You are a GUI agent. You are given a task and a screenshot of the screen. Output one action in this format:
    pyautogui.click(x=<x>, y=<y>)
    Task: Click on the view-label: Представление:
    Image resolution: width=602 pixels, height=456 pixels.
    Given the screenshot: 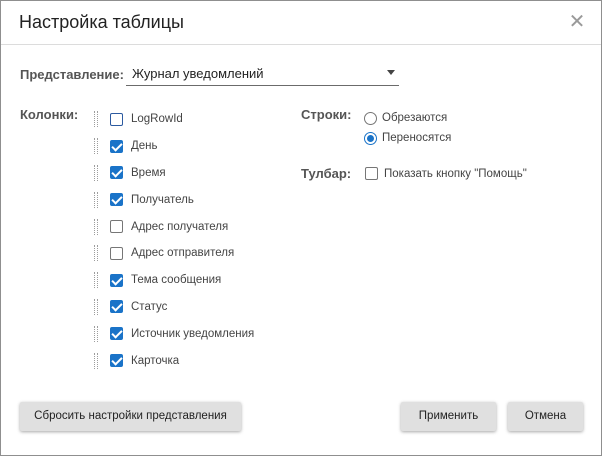 What is the action you would take?
    pyautogui.click(x=72, y=74)
    